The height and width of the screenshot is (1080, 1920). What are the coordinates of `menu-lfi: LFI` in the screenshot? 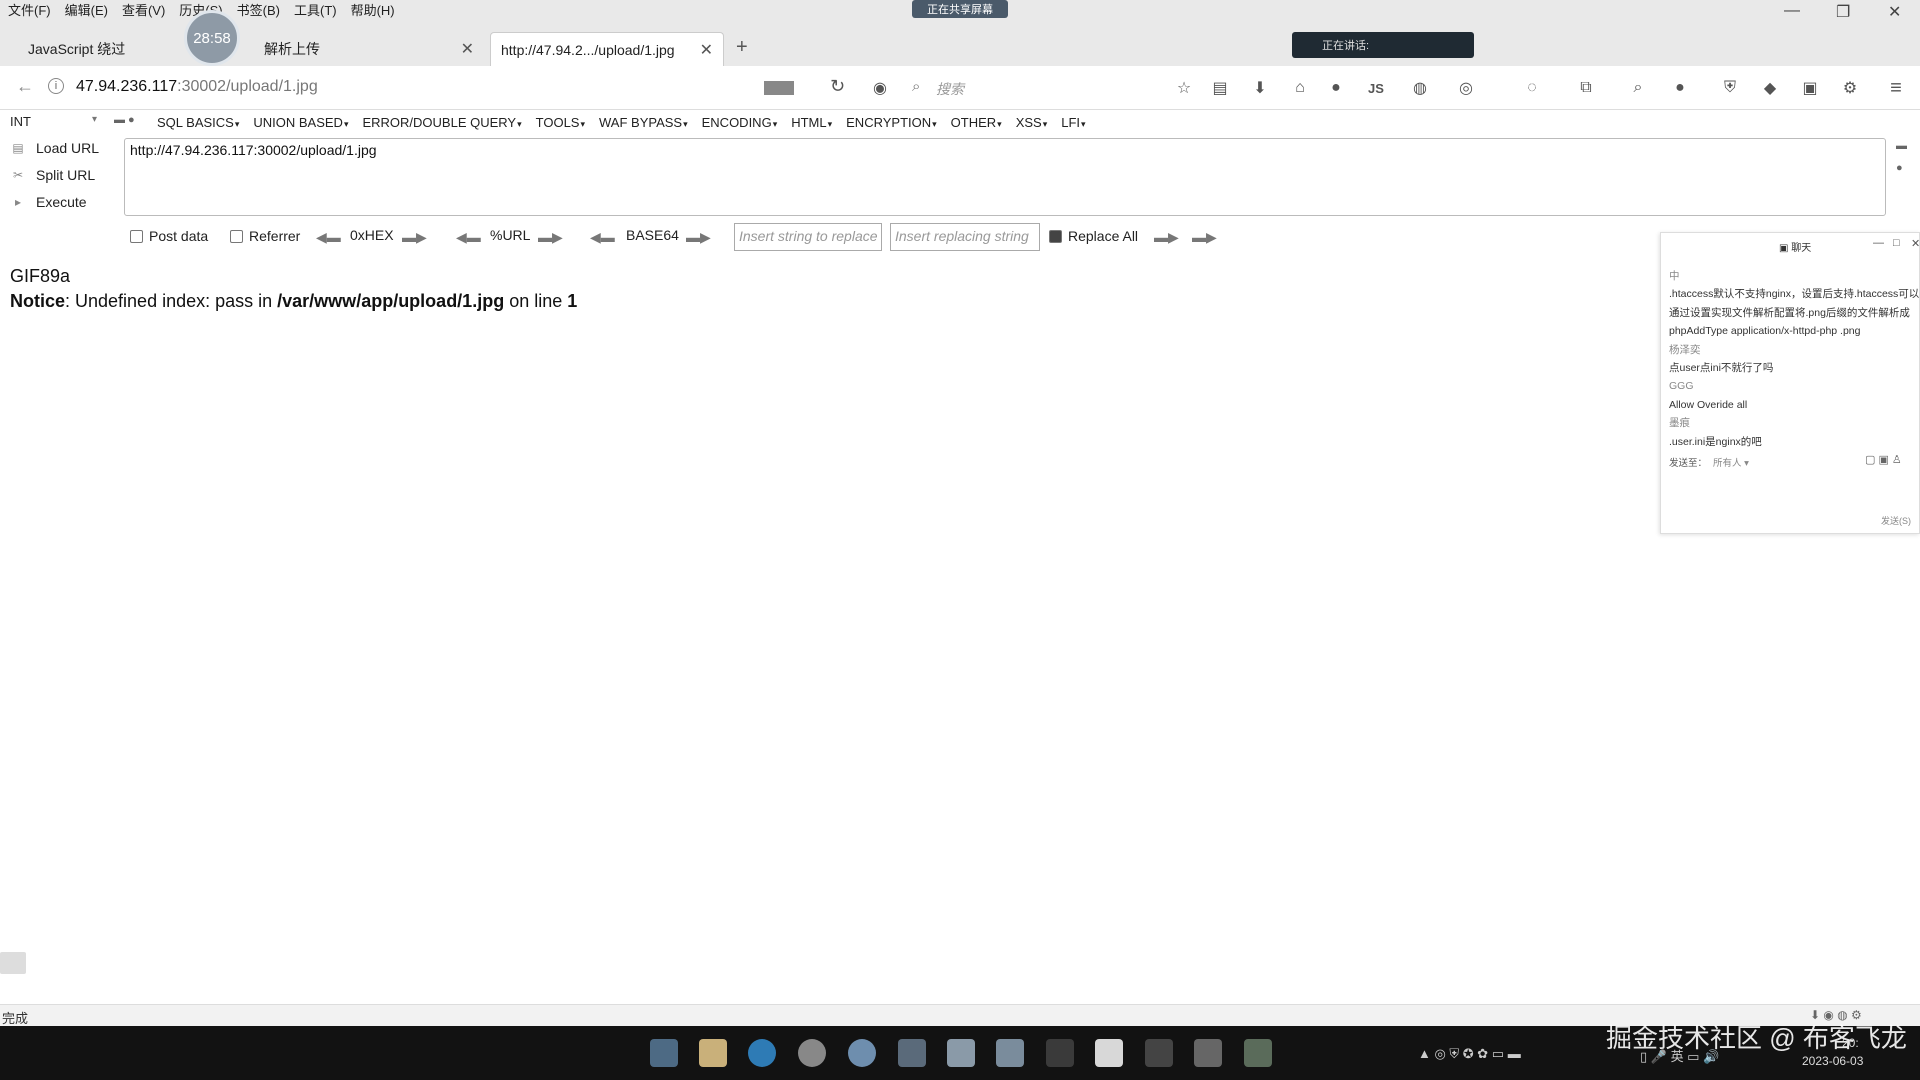 It's located at (1073, 122).